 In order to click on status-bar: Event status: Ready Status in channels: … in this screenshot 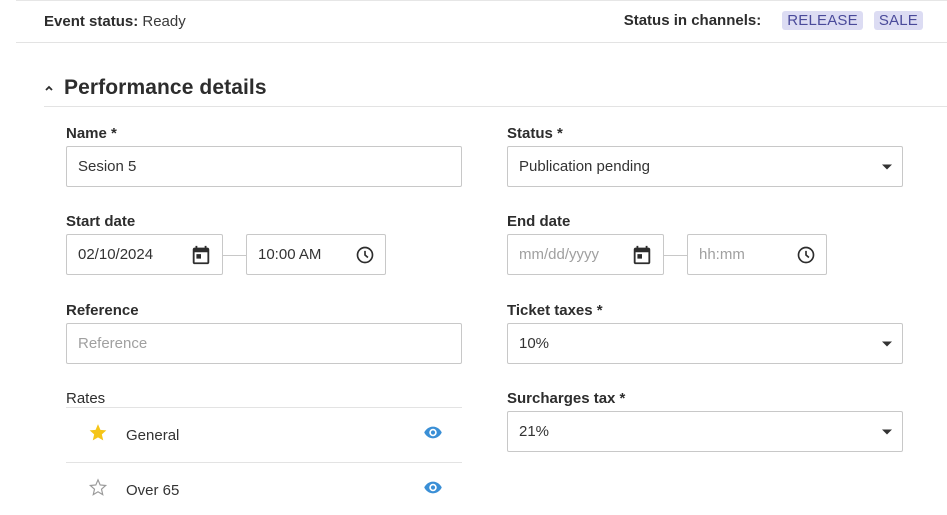, I will do `click(481, 21)`.